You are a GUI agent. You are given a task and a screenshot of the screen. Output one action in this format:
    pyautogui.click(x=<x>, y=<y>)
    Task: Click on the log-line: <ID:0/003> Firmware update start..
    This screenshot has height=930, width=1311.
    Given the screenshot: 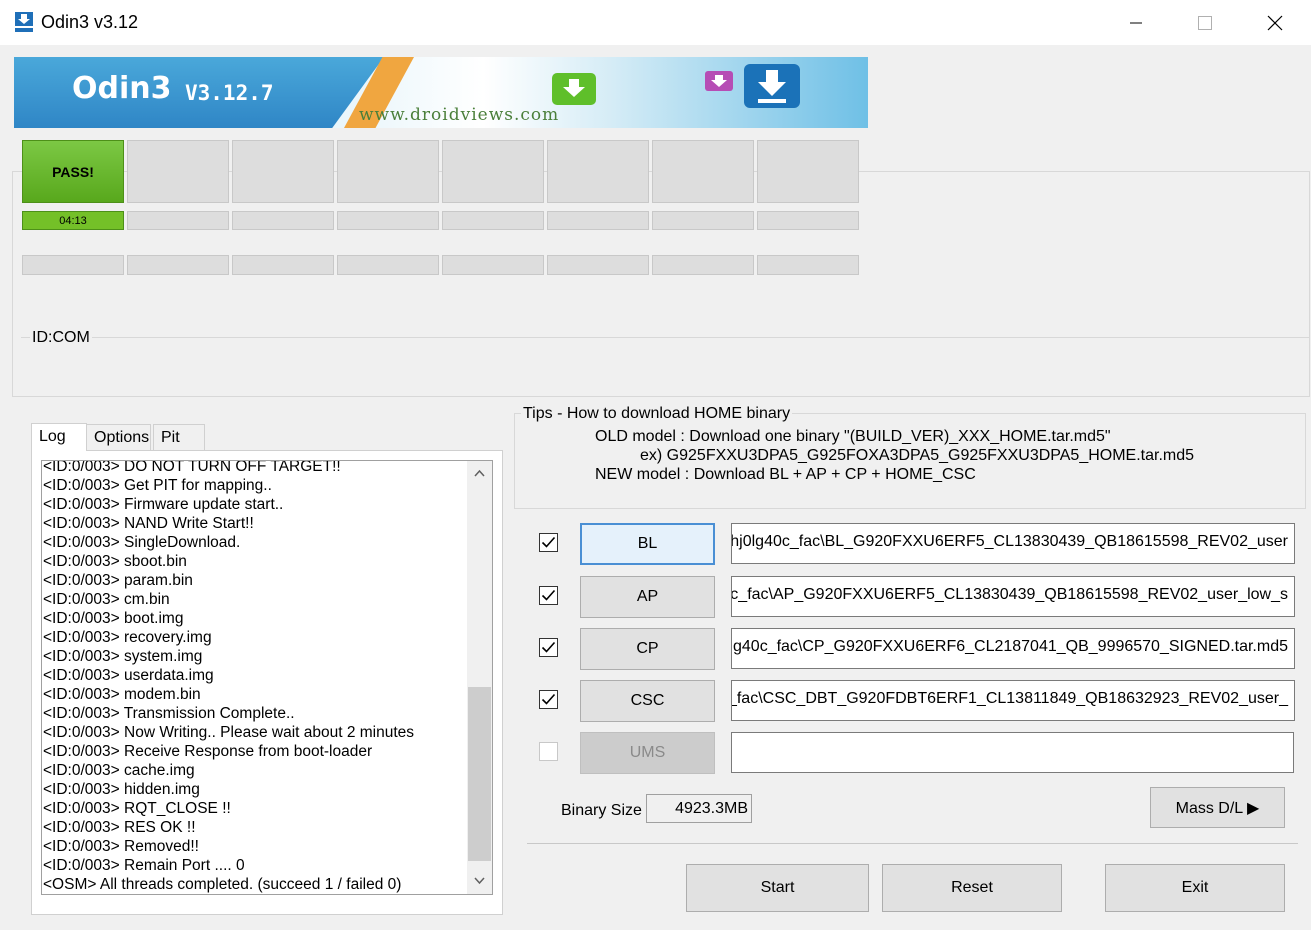 What is the action you would take?
    pyautogui.click(x=163, y=504)
    